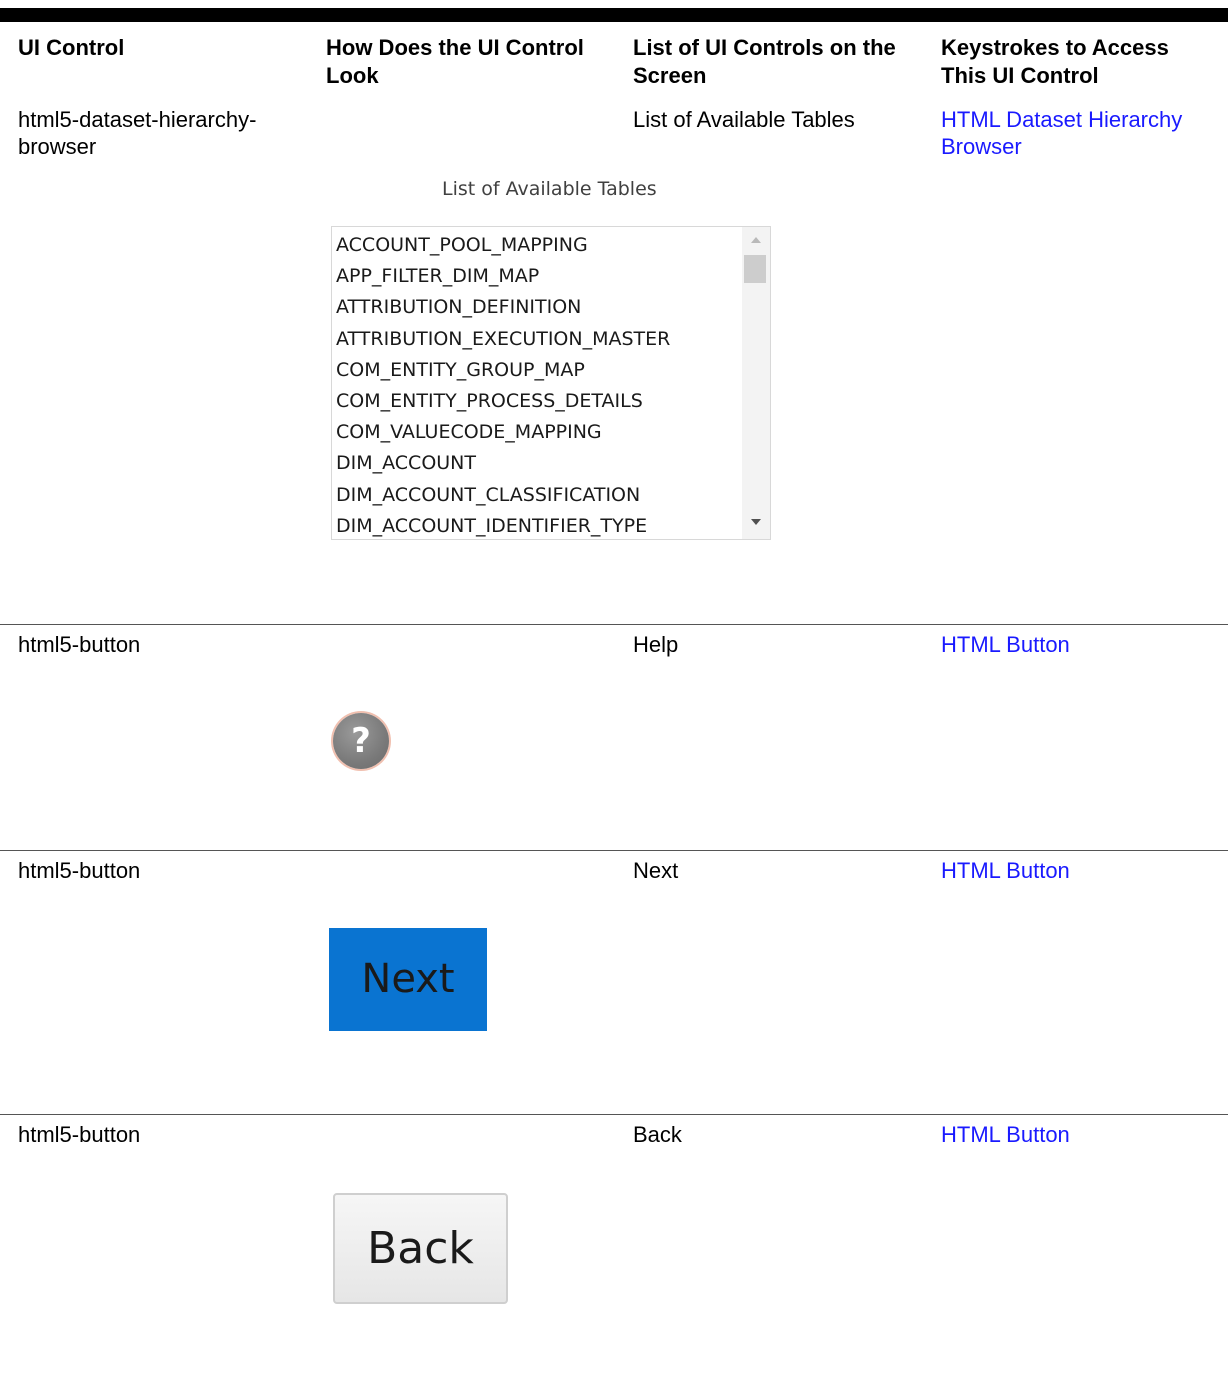  Describe the element at coordinates (744, 119) in the screenshot. I see `cell-screen-control: List of Available Tables` at that location.